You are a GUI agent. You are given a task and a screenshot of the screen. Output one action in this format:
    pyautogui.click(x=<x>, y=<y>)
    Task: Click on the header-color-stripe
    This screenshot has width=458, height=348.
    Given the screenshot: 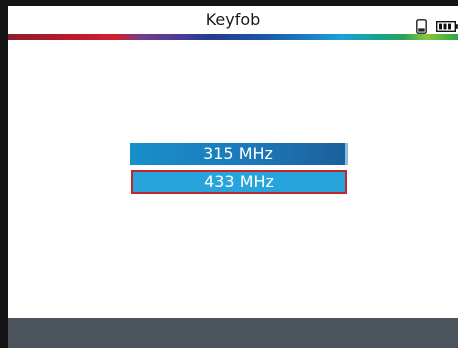 What is the action you would take?
    pyautogui.click(x=233, y=37)
    